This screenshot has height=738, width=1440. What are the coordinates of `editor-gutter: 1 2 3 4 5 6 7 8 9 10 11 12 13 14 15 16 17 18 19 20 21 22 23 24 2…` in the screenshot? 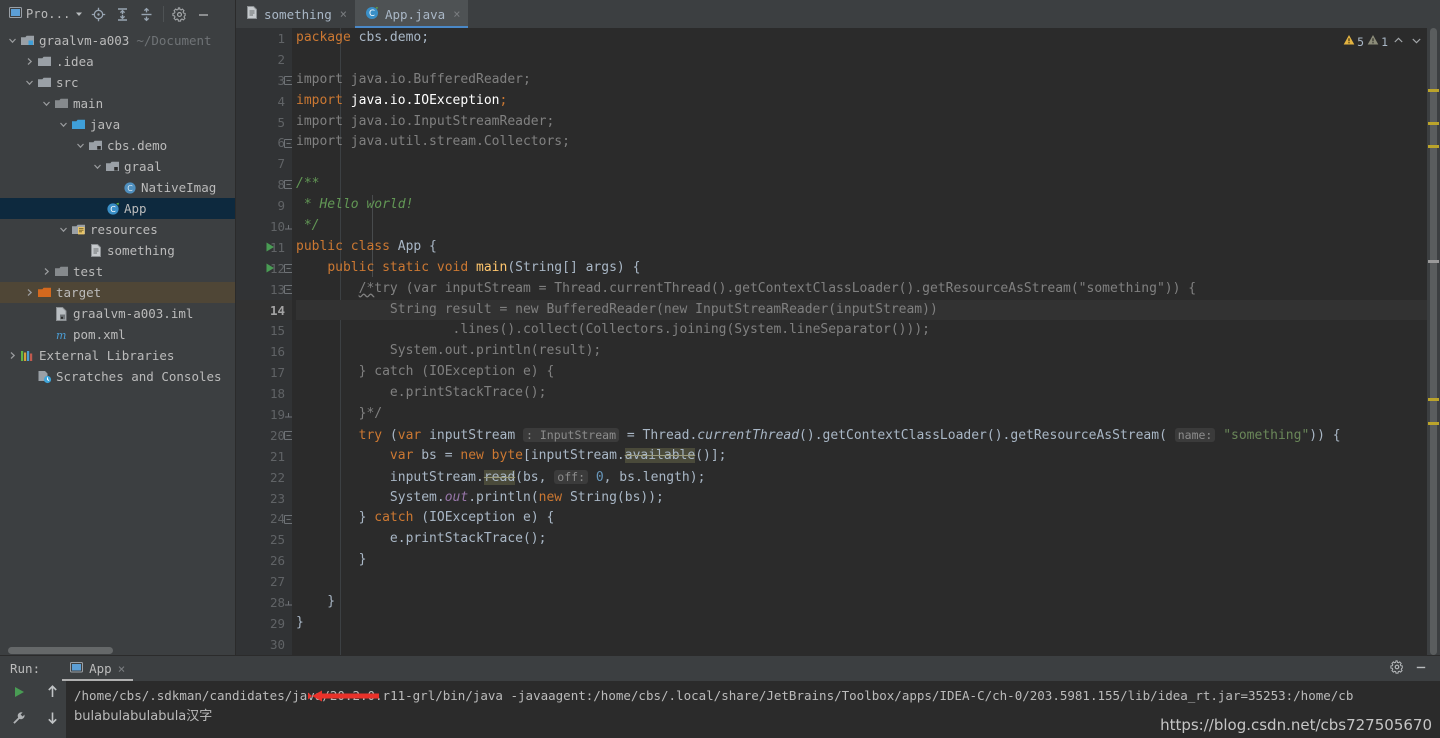 It's located at (264, 341).